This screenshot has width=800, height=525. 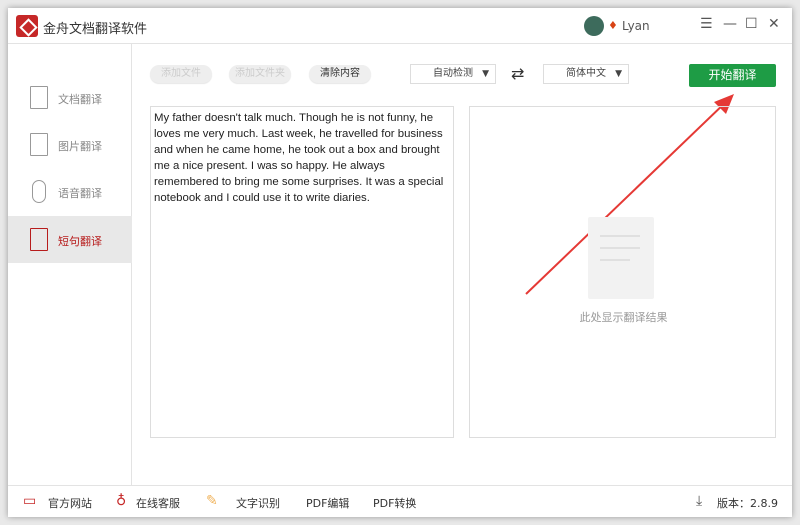 I want to click on notebook-icon, so click(x=39, y=239).